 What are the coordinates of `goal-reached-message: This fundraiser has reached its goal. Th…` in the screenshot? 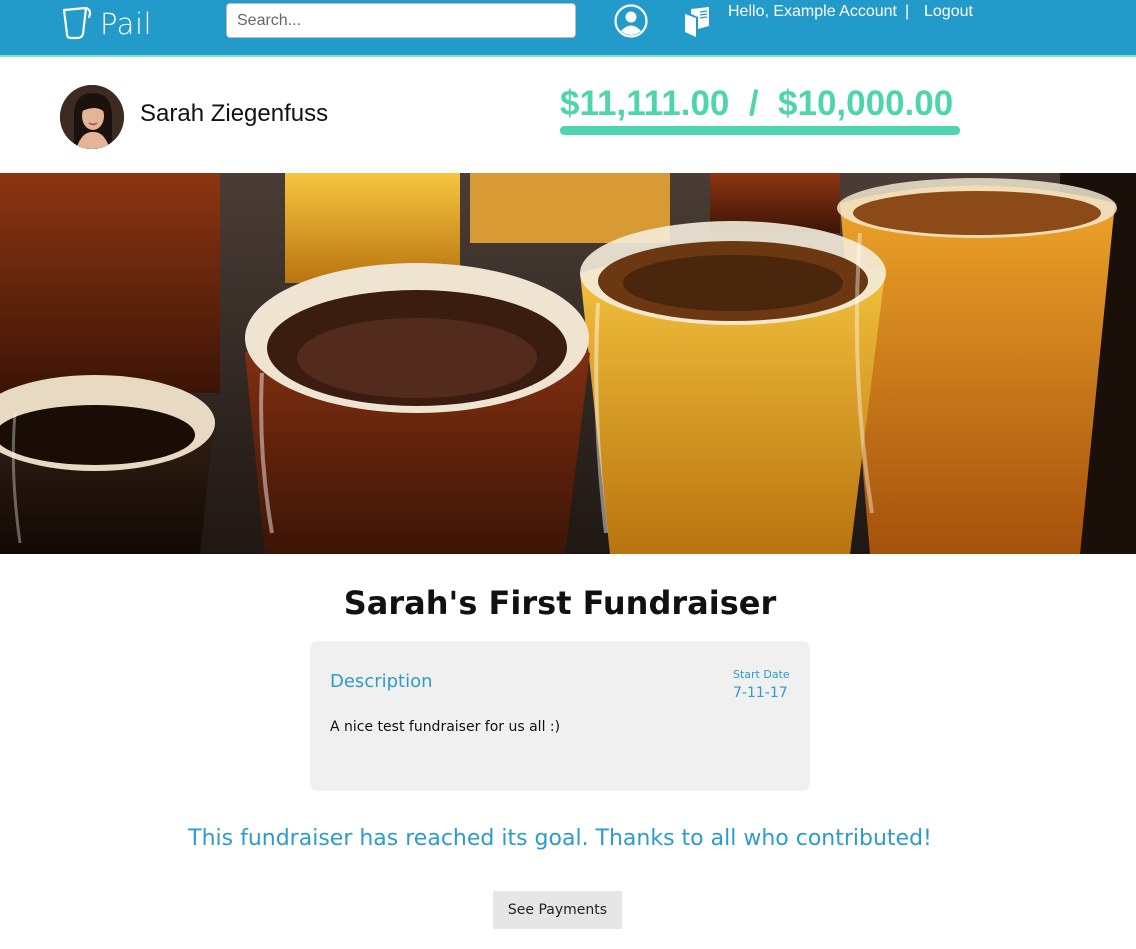 It's located at (560, 838).